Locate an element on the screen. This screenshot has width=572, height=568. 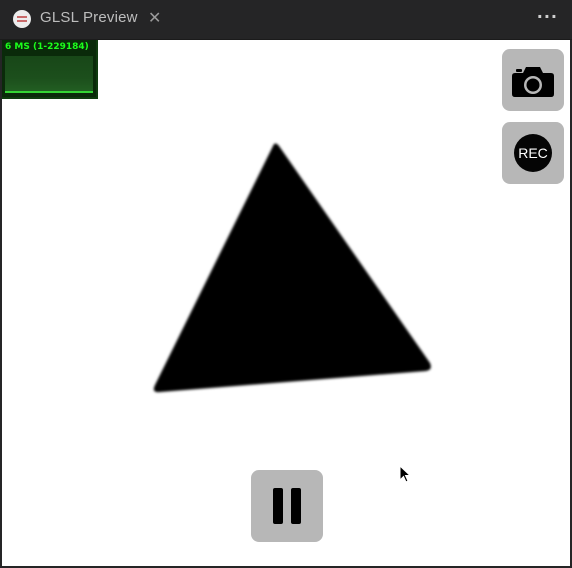
record-button: REC is located at coordinates (533, 153).